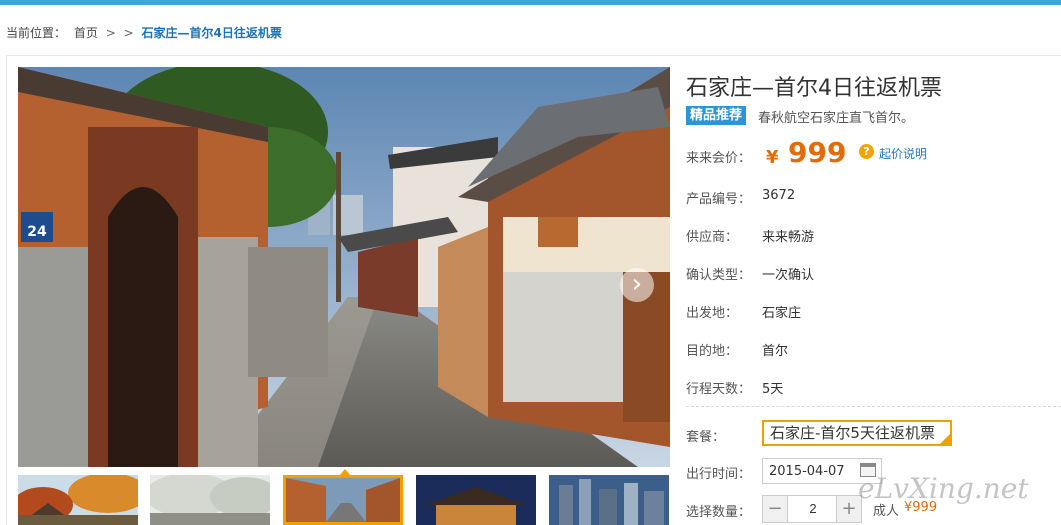  What do you see at coordinates (857, 433) in the screenshot?
I see `package-selector: 石家庄-首尔5天往返机票` at bounding box center [857, 433].